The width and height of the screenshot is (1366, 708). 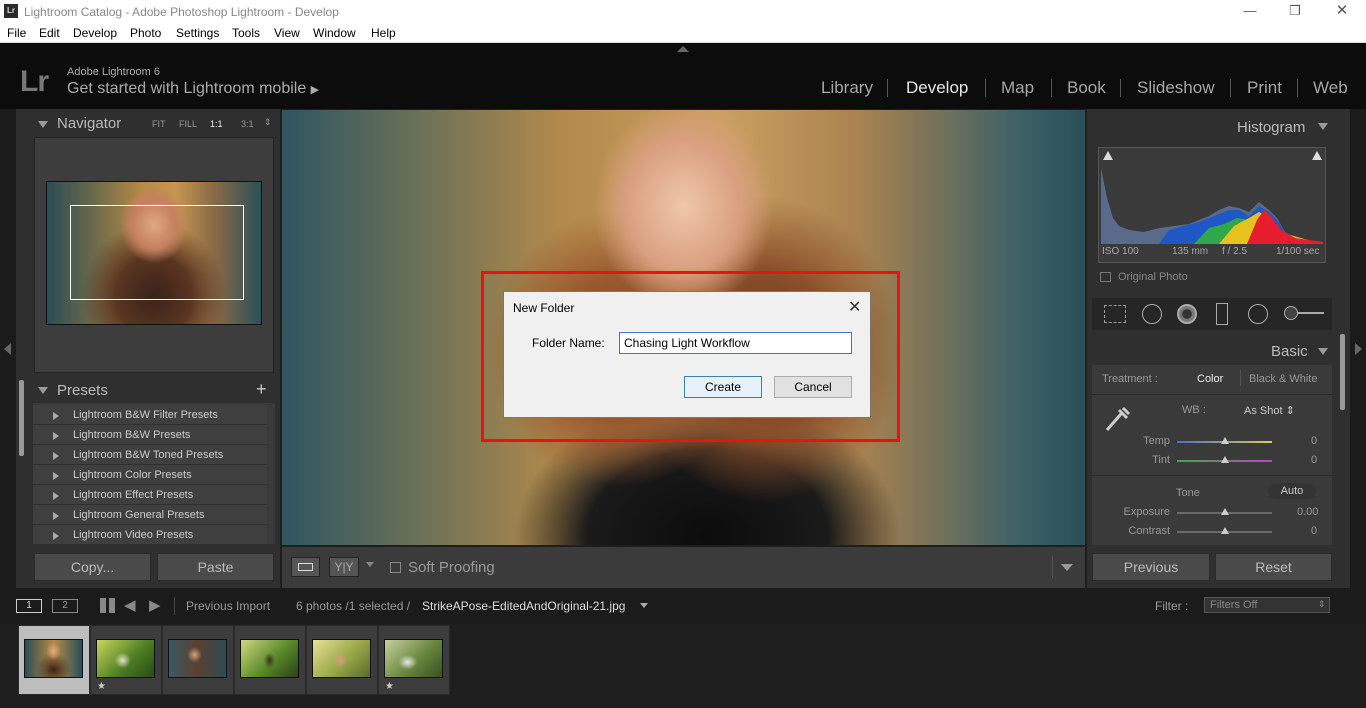 I want to click on zoom-stepper-icon: ⇕, so click(x=268, y=122).